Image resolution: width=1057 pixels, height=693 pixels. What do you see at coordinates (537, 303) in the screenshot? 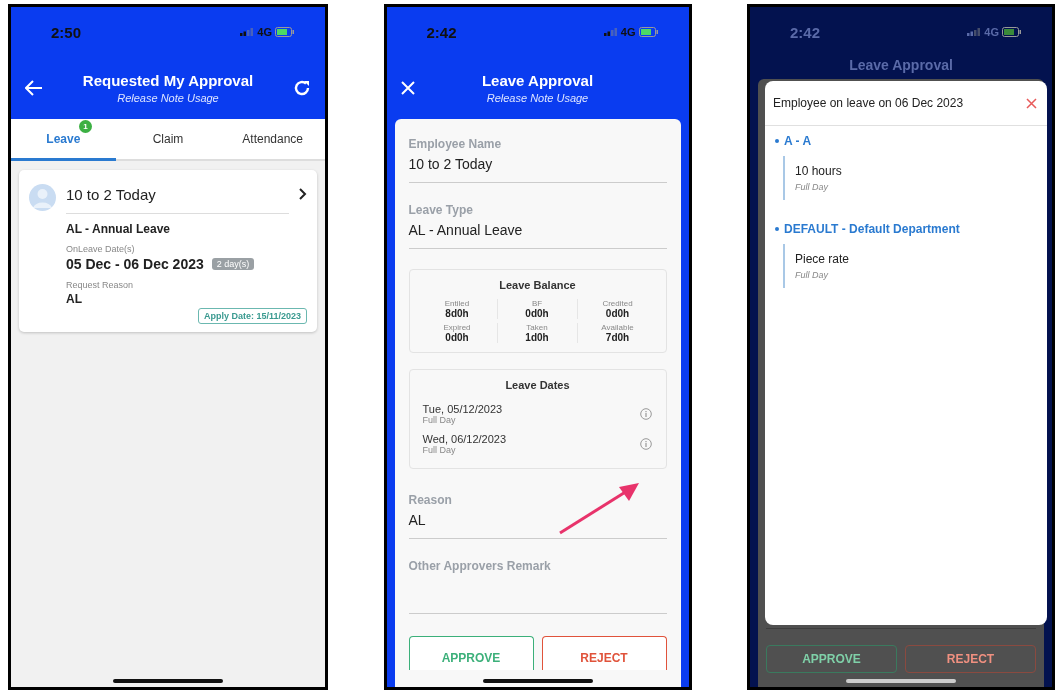
I see `balance-label: BF` at bounding box center [537, 303].